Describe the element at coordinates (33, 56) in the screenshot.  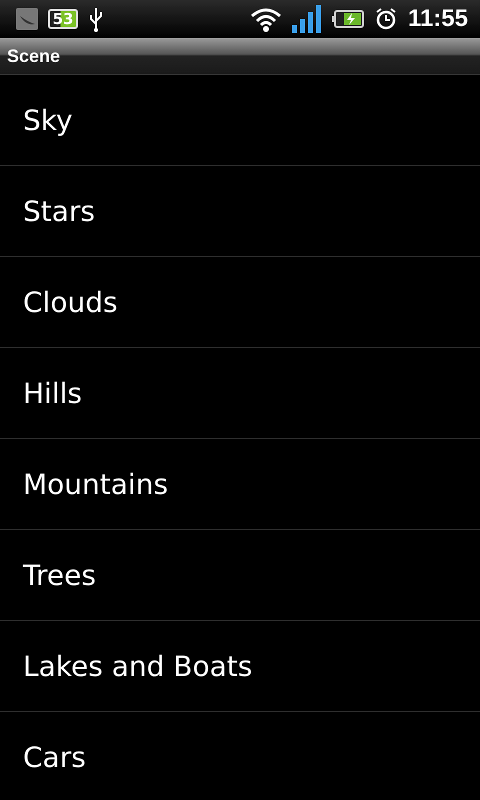
I see `screen-title: Scene` at that location.